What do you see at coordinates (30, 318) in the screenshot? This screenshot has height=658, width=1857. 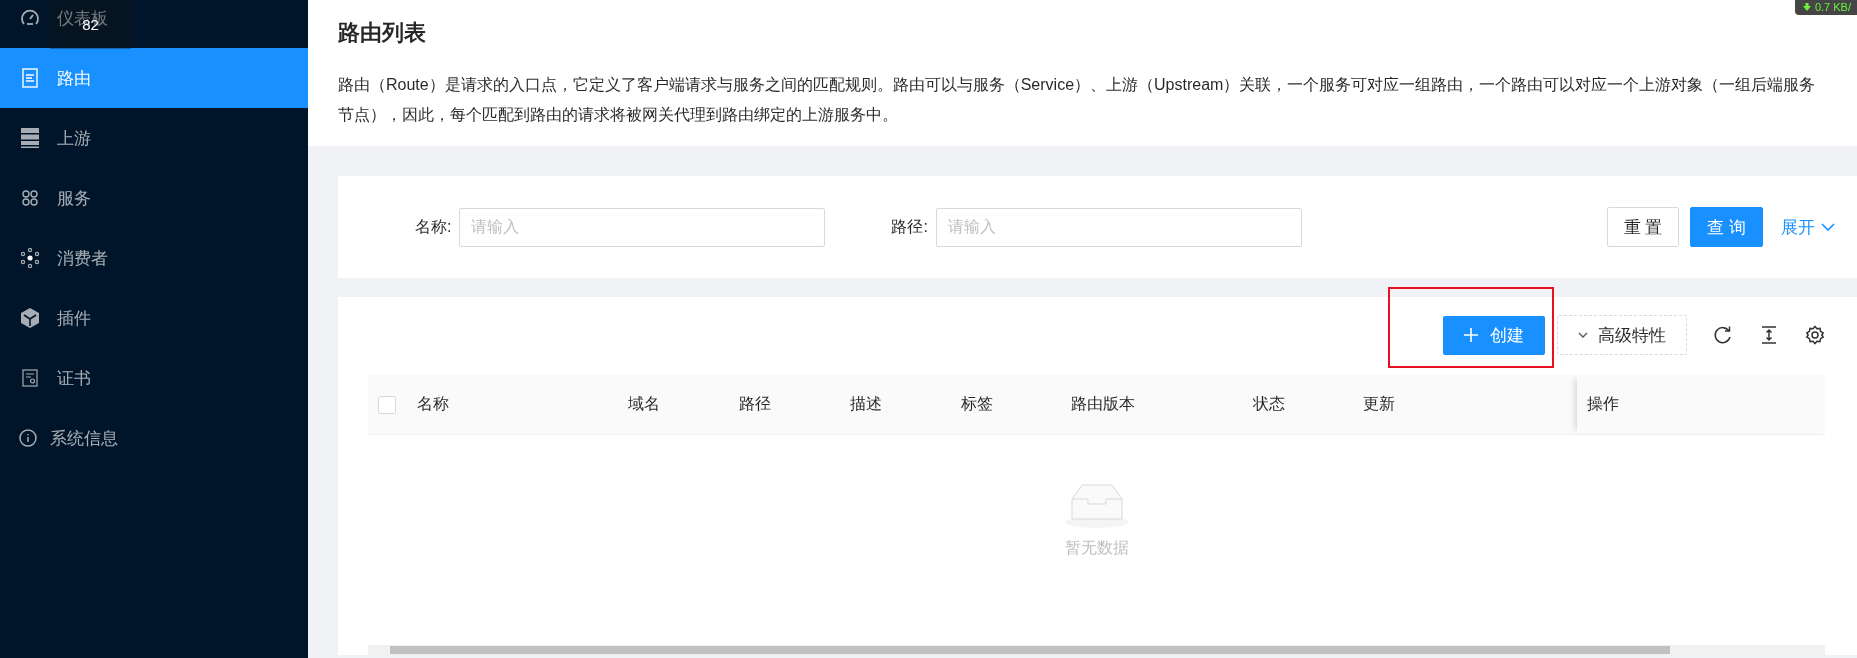 I see `cube-icon` at bounding box center [30, 318].